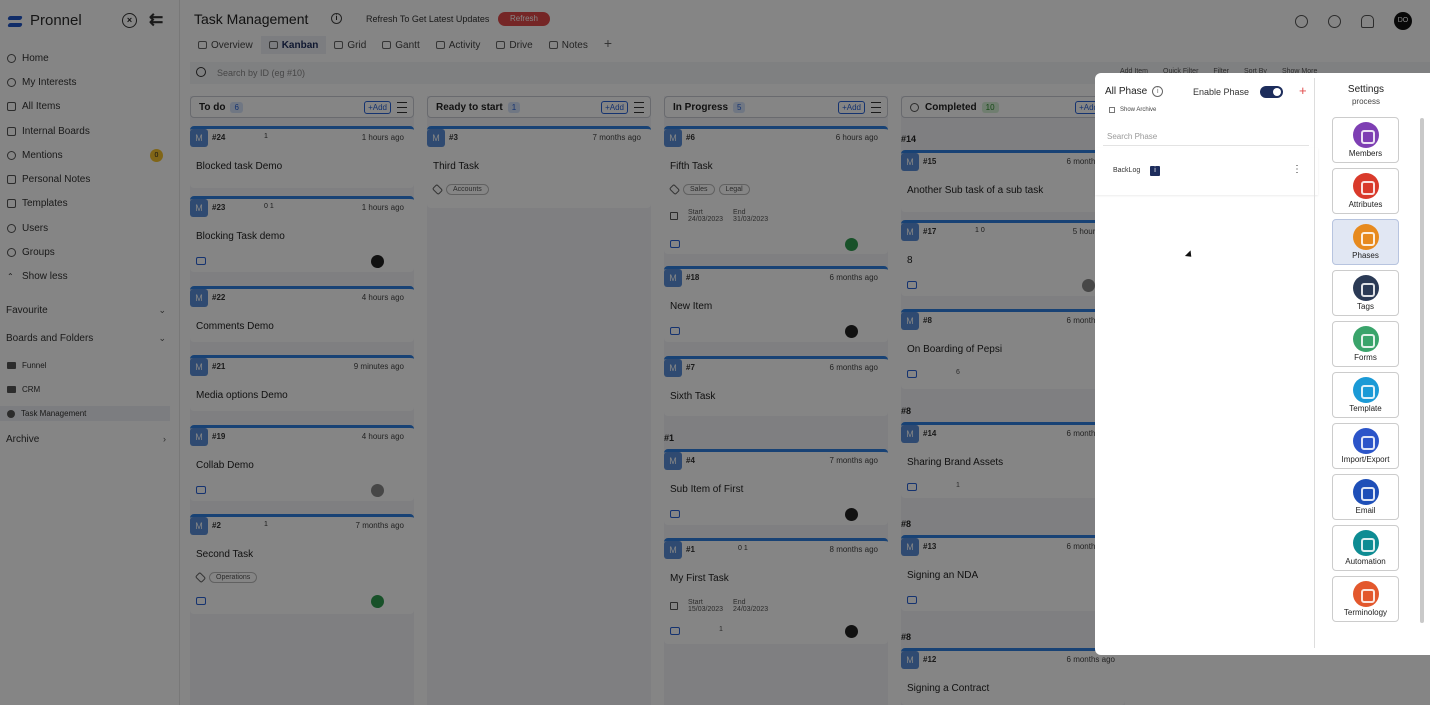 This screenshot has width=1430, height=705. Describe the element at coordinates (1422, 370) in the screenshot. I see `scrollbar` at that location.